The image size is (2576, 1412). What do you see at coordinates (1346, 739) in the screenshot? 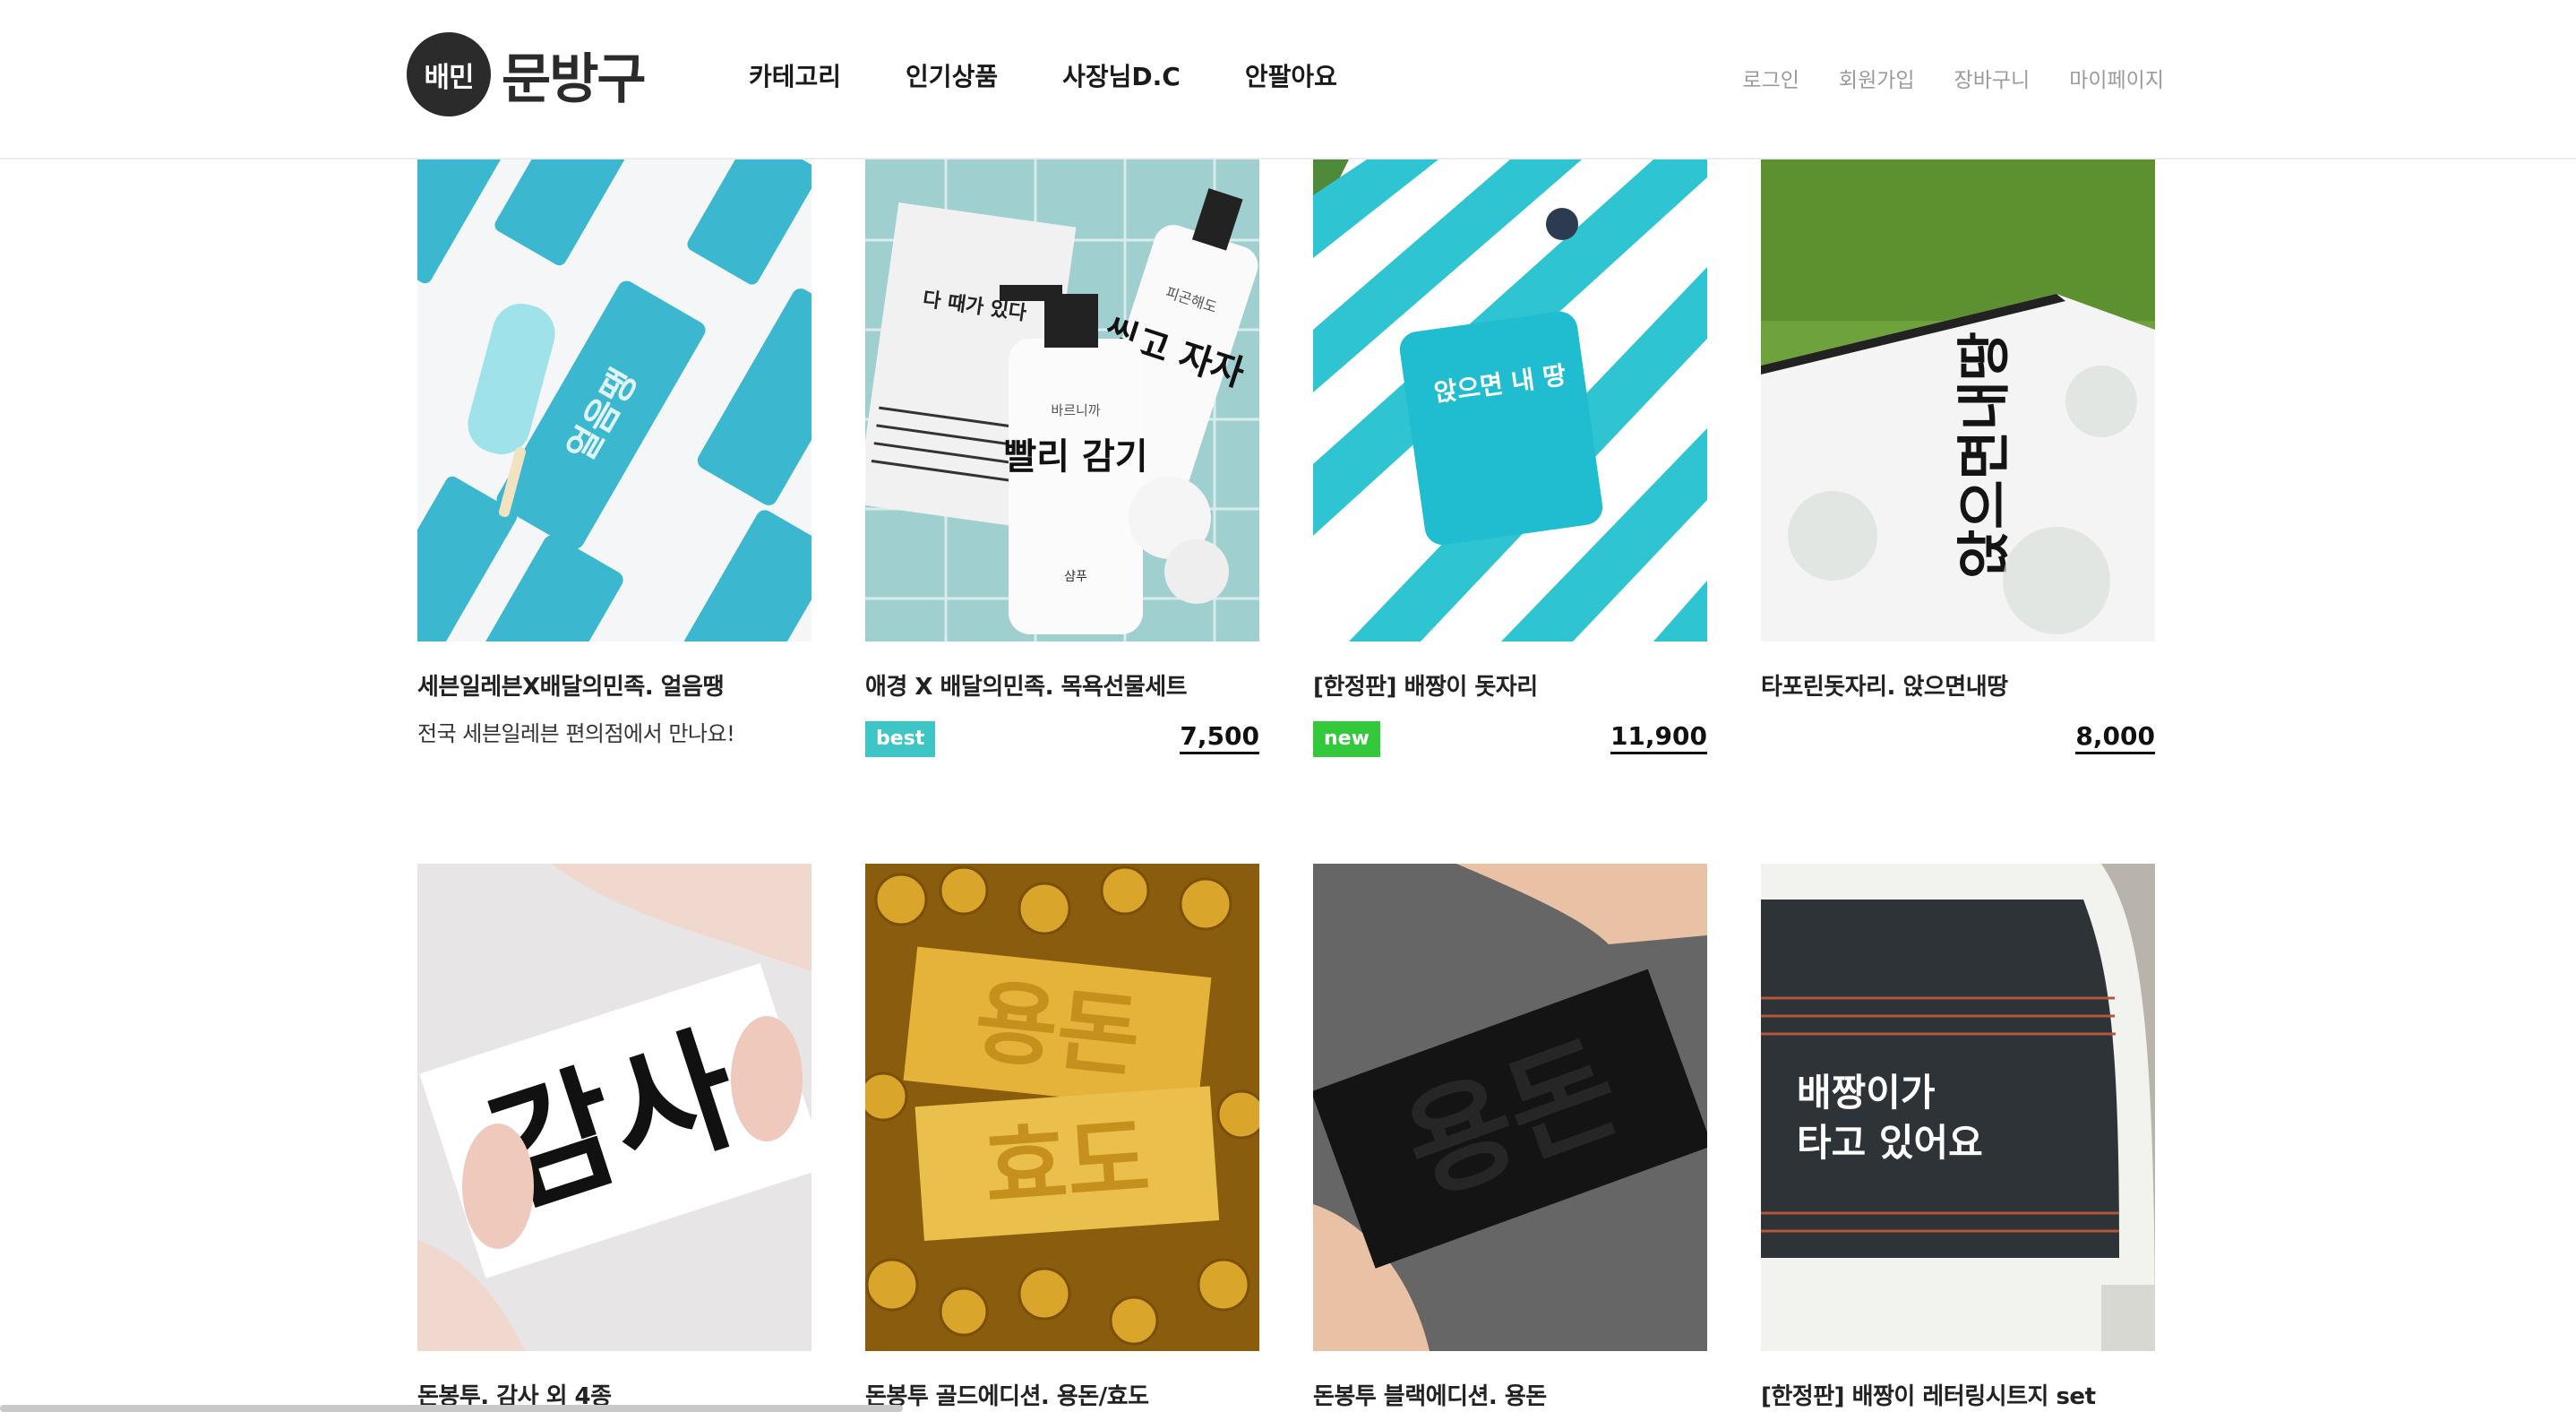
I see `new-badge: new` at bounding box center [1346, 739].